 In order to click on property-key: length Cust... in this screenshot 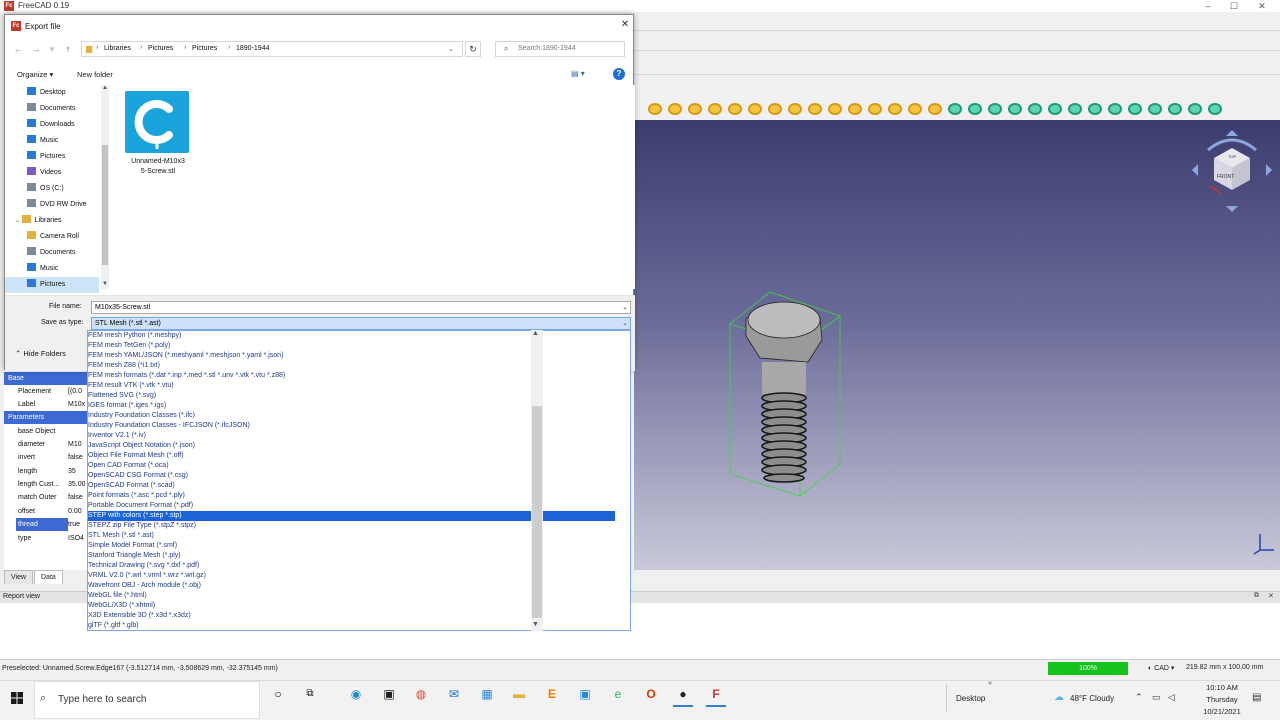, I will do `click(44, 484)`.